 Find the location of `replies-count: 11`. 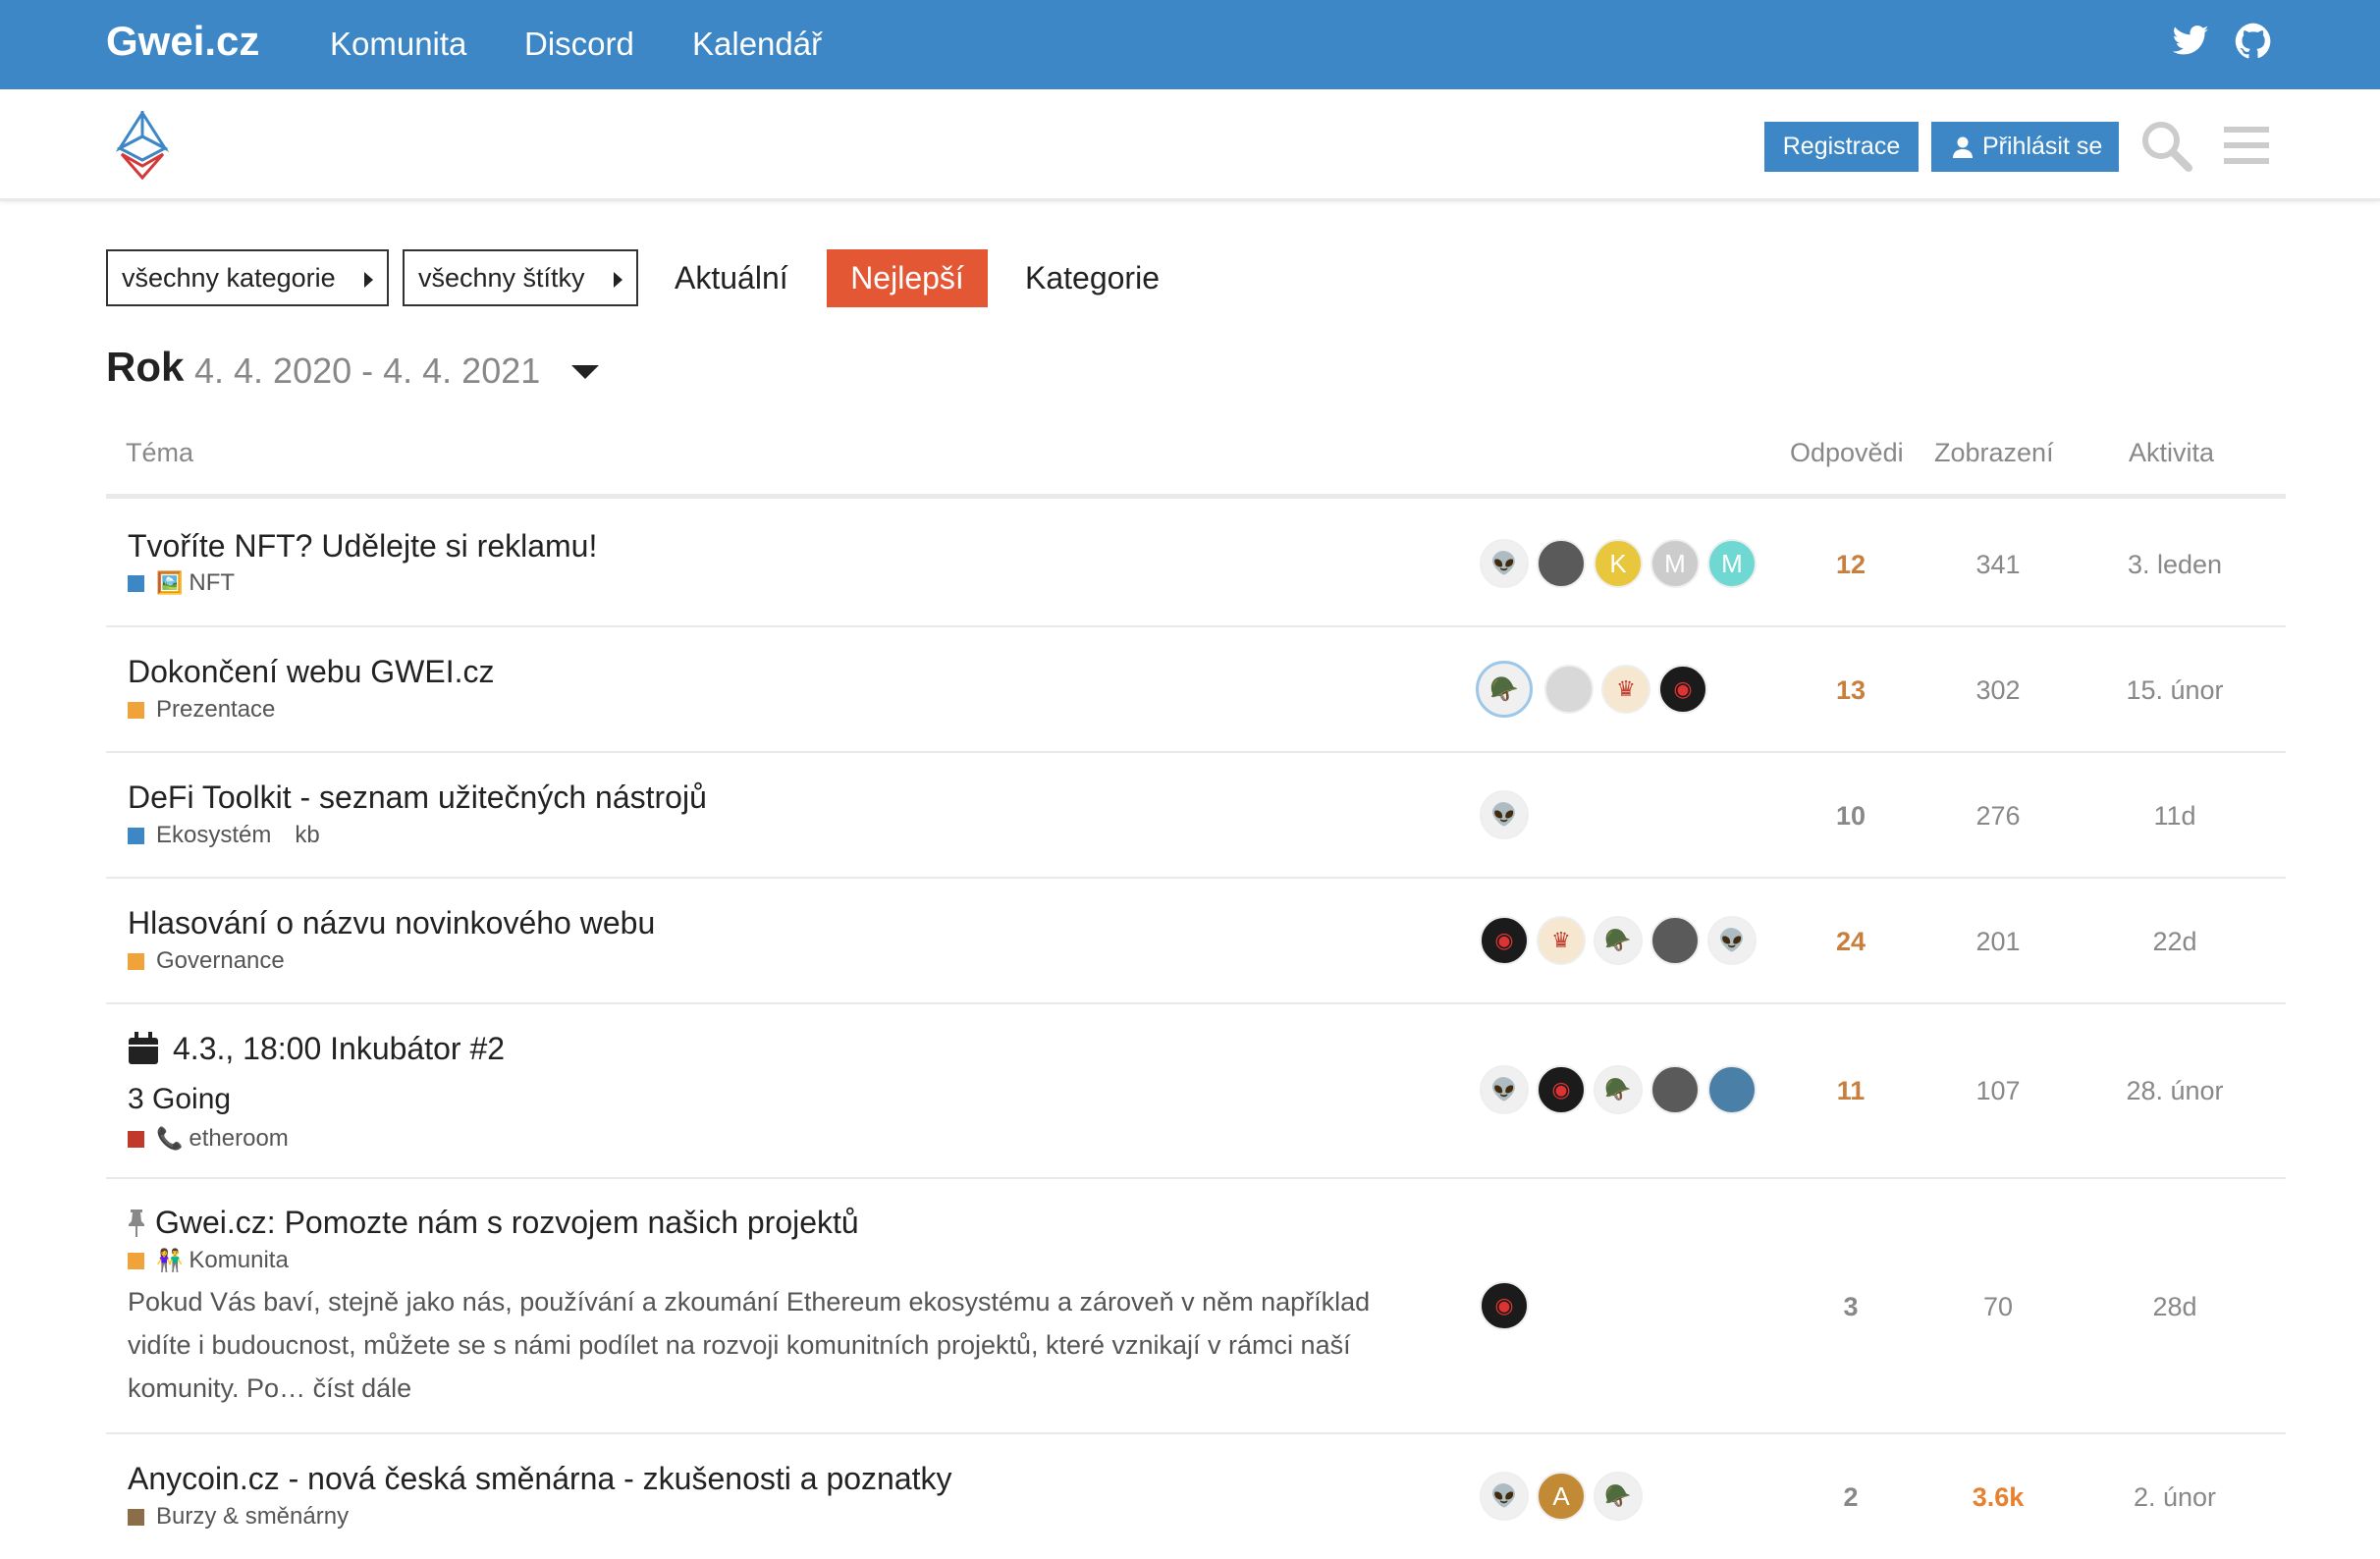

replies-count: 11 is located at coordinates (1850, 1091).